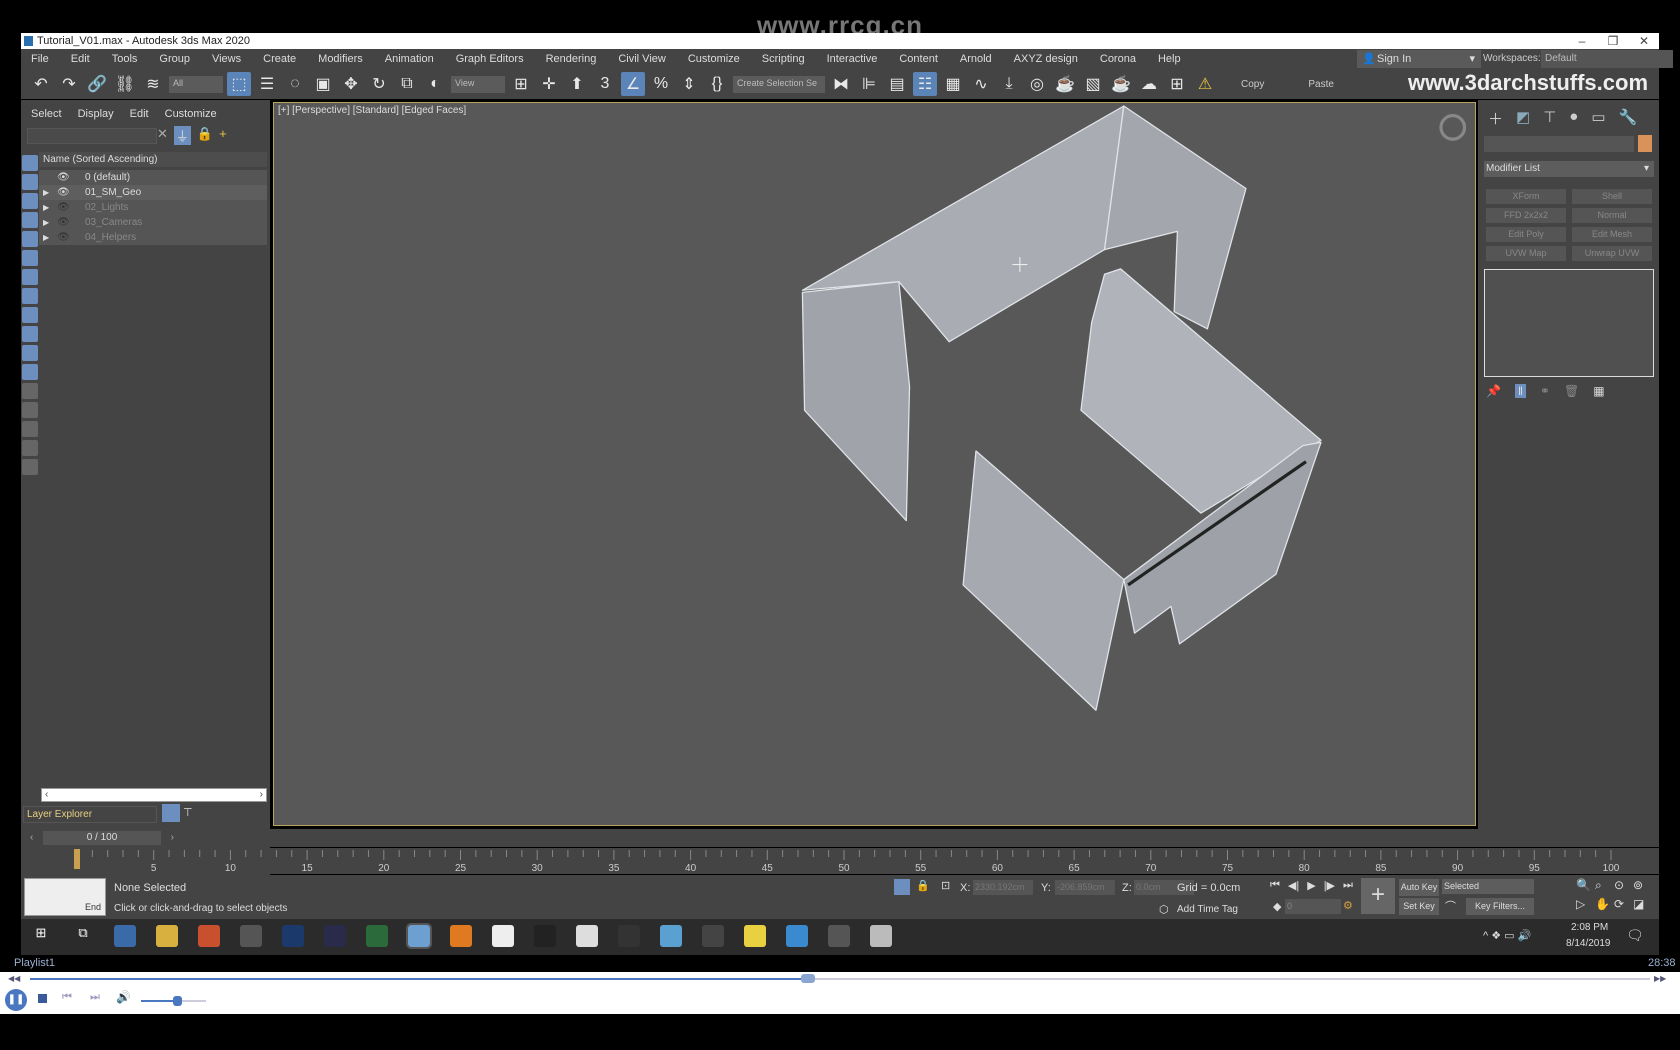 The width and height of the screenshot is (1680, 1050). I want to click on key-mode-dropdown: Selected, so click(1488, 886).